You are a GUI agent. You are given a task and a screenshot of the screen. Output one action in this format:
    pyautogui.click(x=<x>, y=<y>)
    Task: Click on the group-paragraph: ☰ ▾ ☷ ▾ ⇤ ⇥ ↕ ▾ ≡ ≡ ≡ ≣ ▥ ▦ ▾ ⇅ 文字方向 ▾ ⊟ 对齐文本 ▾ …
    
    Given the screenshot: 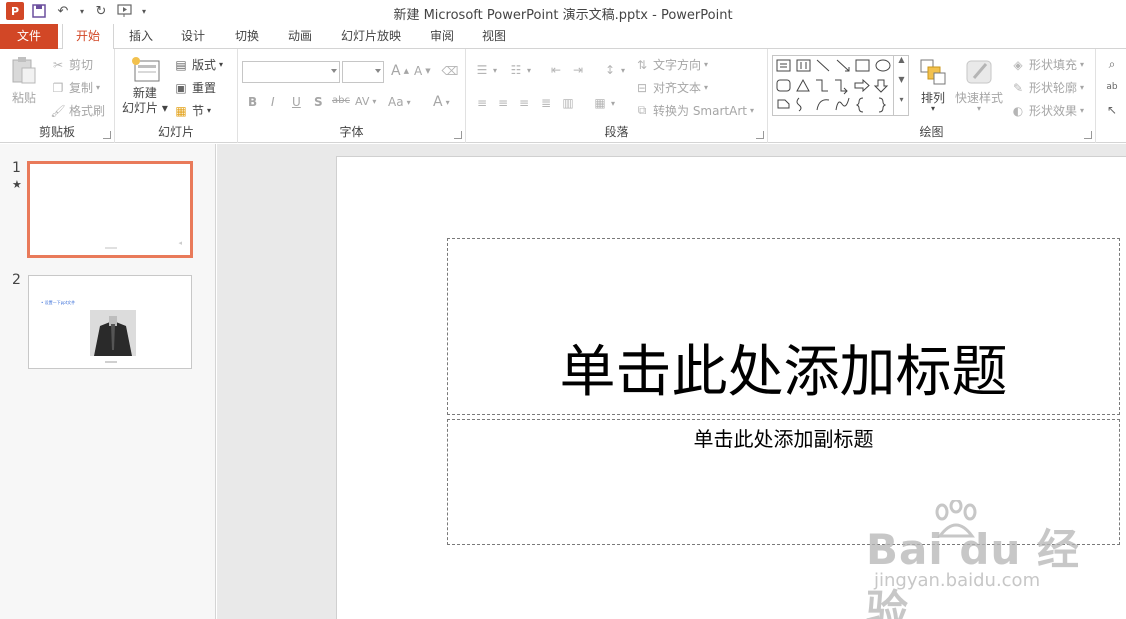 What is the action you would take?
    pyautogui.click(x=617, y=96)
    